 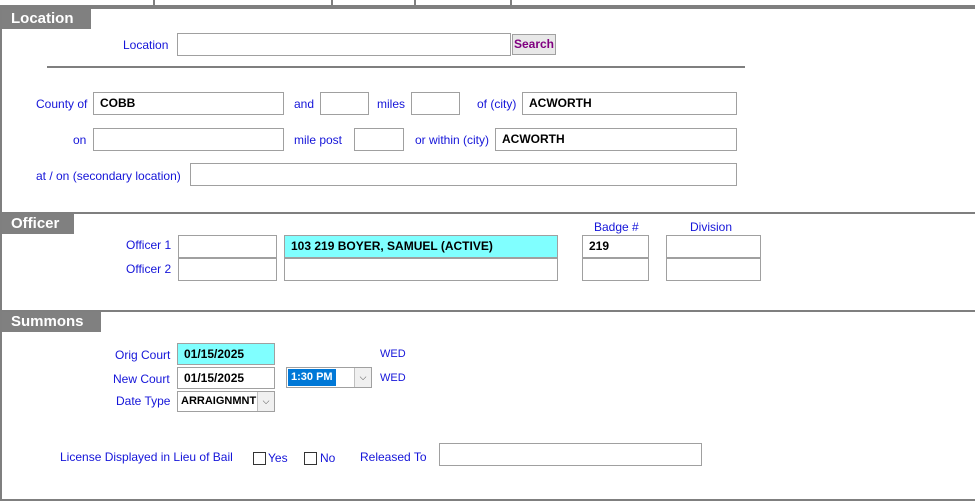 I want to click on officer-section-title: Officer, so click(x=38, y=224).